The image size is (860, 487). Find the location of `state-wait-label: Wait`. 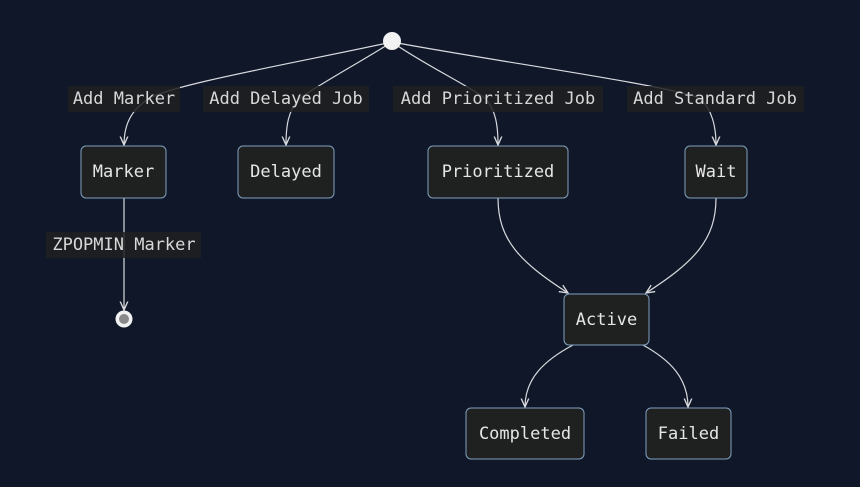

state-wait-label: Wait is located at coordinates (716, 172).